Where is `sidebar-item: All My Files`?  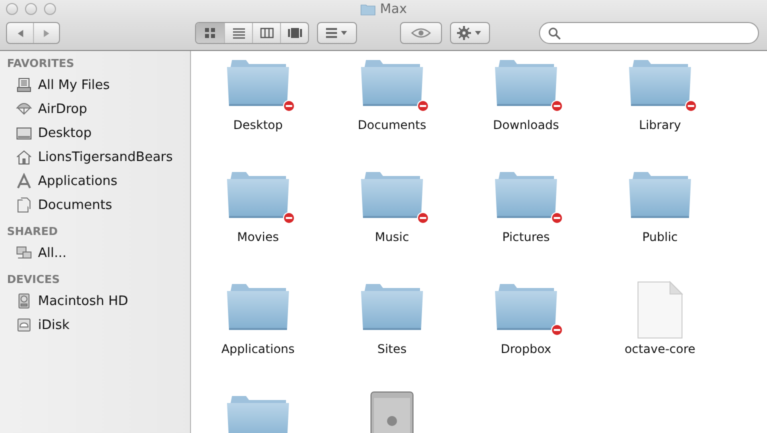
sidebar-item: All My Files is located at coordinates (95, 85).